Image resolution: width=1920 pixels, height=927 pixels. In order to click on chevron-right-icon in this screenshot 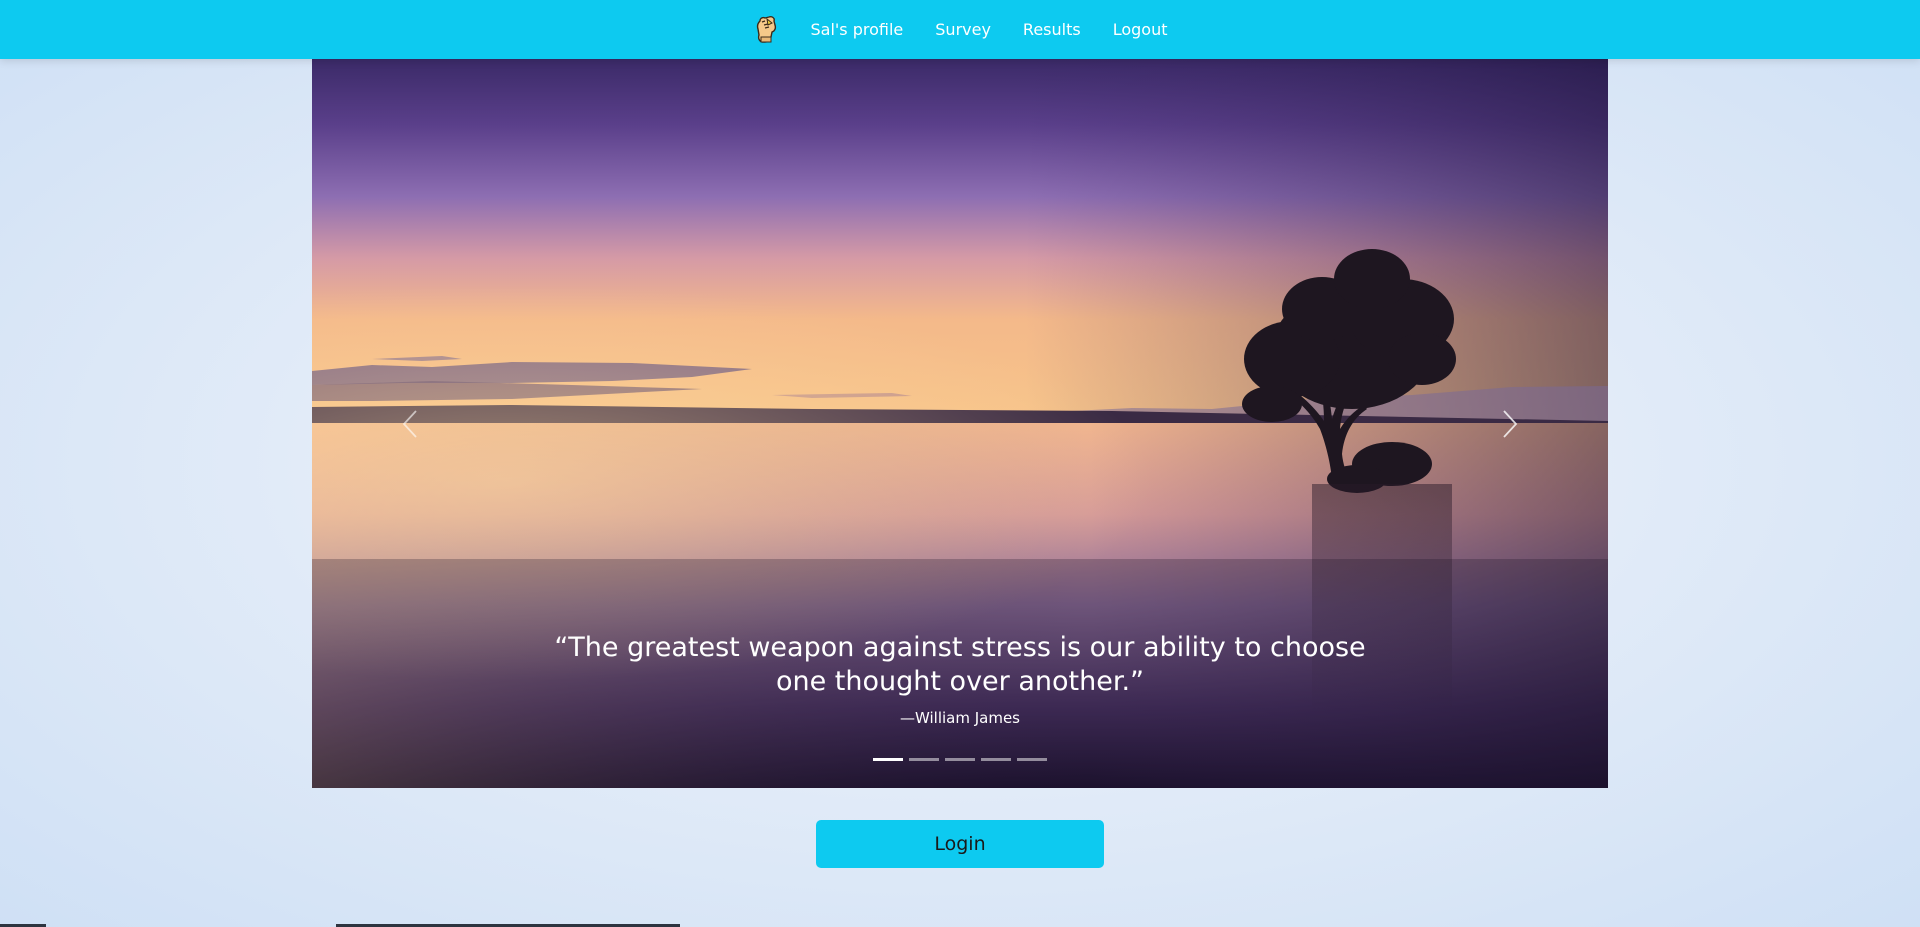, I will do `click(1510, 424)`.